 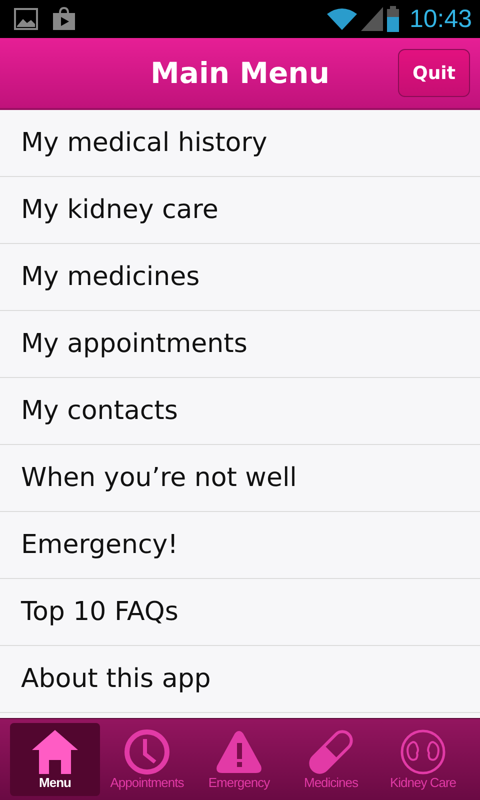 I want to click on screen-title: Main Menu, so click(x=240, y=73).